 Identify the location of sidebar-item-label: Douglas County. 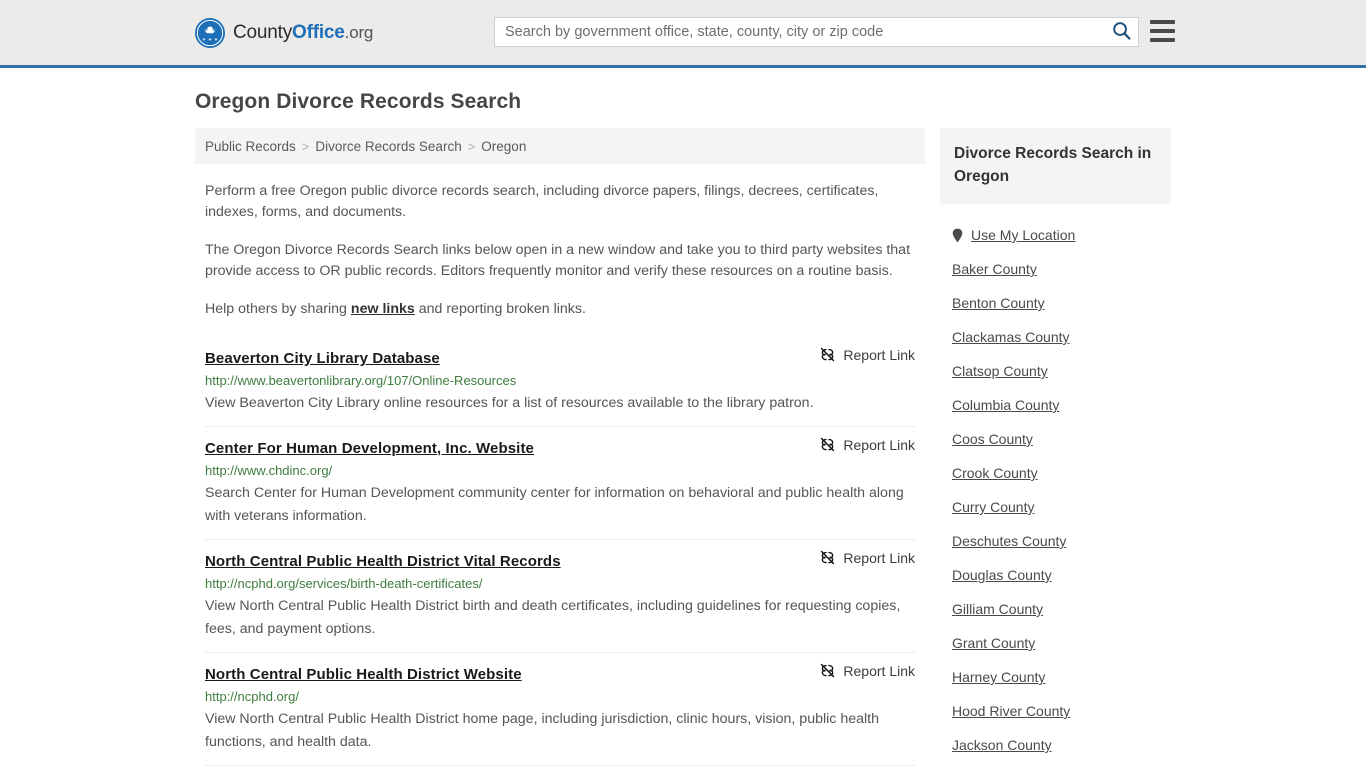
(1002, 575).